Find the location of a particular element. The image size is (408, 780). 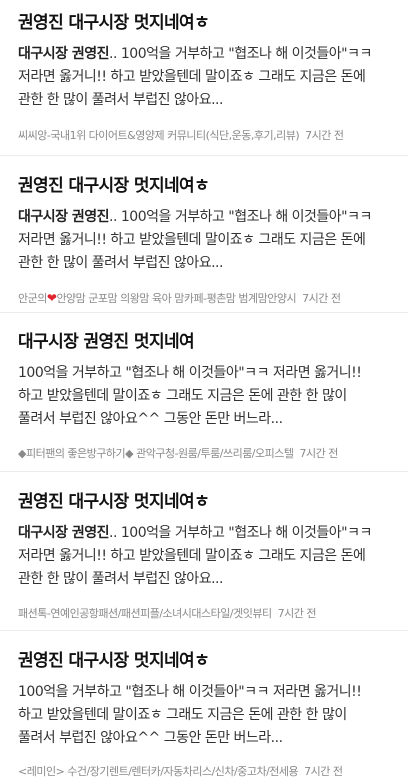

result-meta: 안군의❤안양맘 군포맘 의왕맘 육아 맘카페-평촌맘 범계맘안양시 7시간 전 is located at coordinates (204, 298).